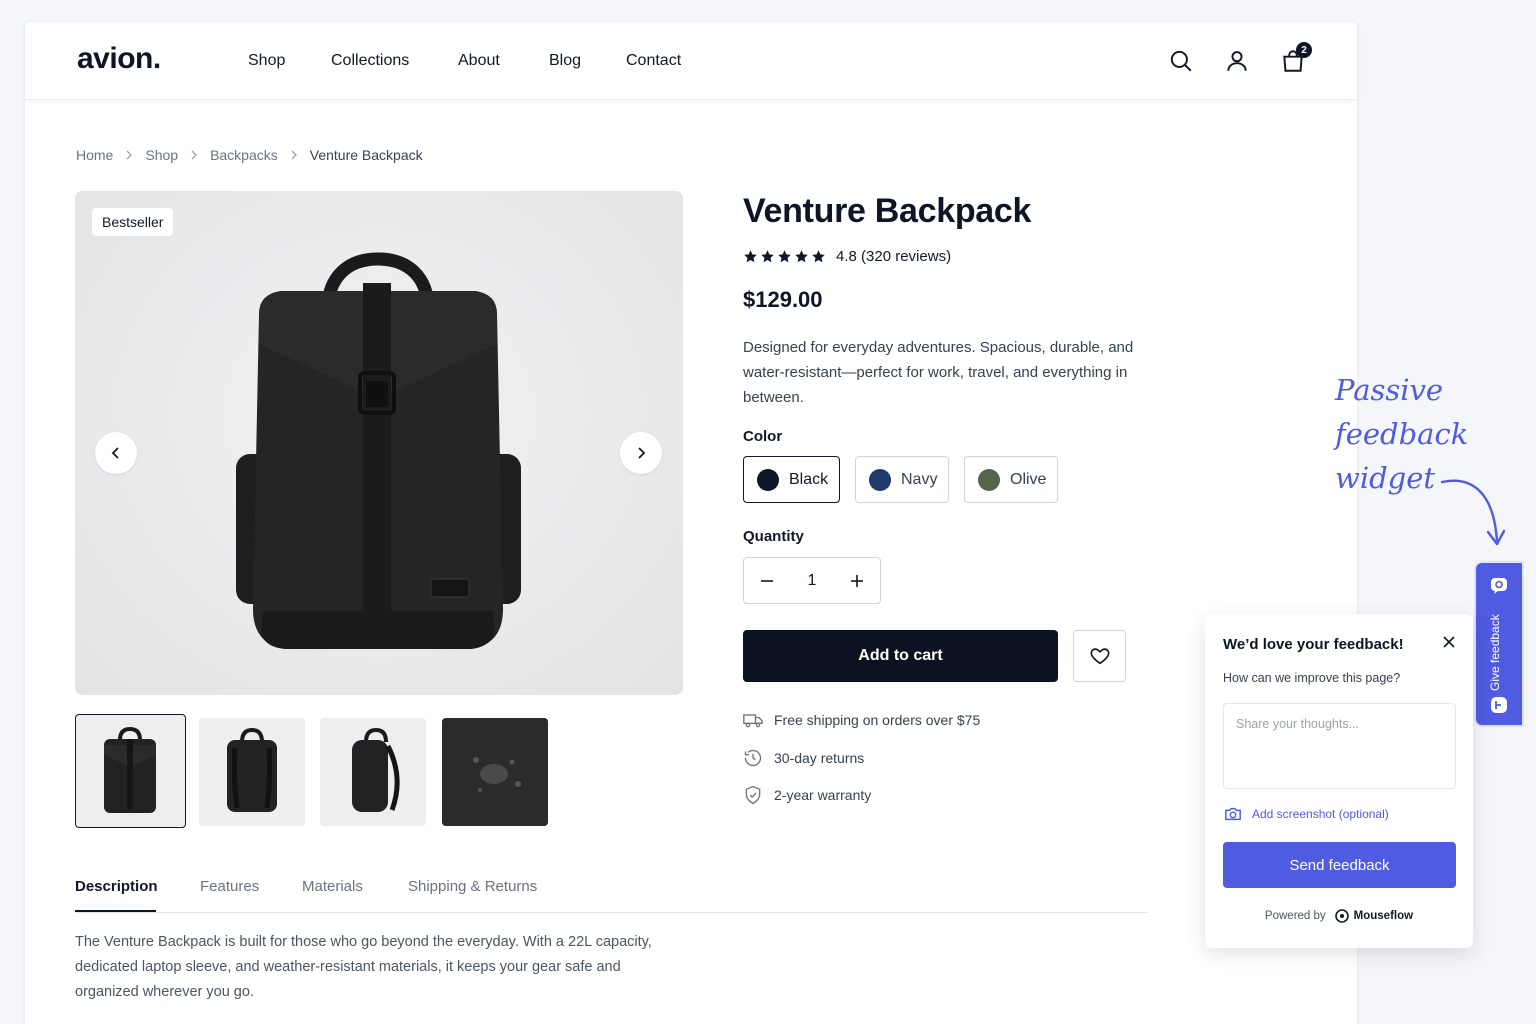 The image size is (1536, 1024). What do you see at coordinates (819, 758) in the screenshot?
I see `perk-text: 30-day returns` at bounding box center [819, 758].